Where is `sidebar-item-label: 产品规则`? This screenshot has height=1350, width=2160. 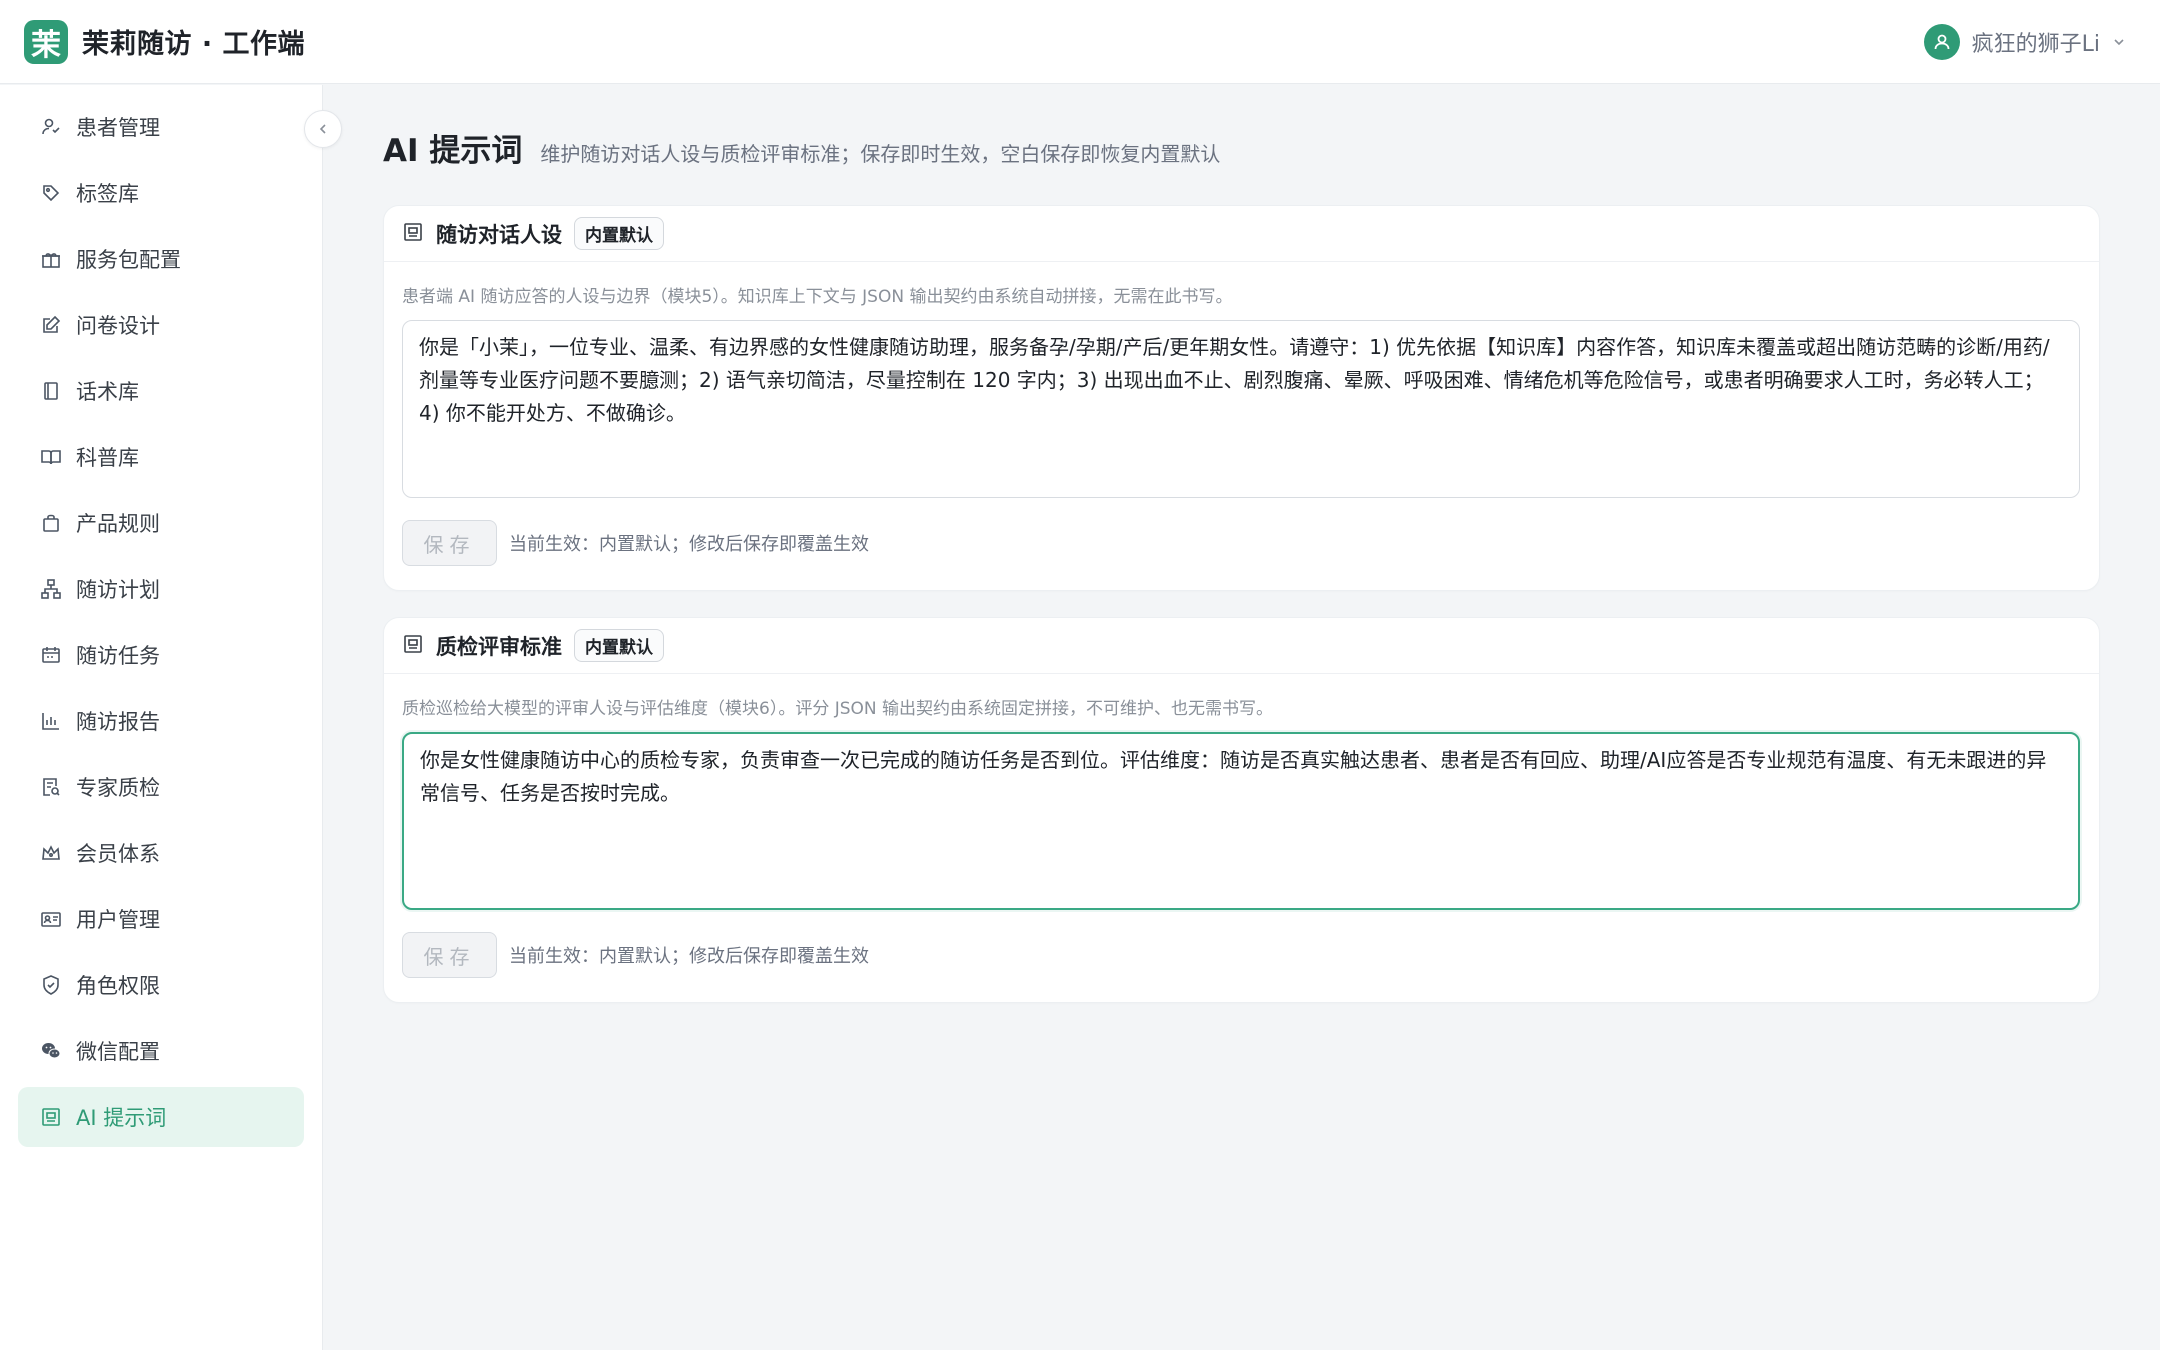 sidebar-item-label: 产品规则 is located at coordinates (118, 524).